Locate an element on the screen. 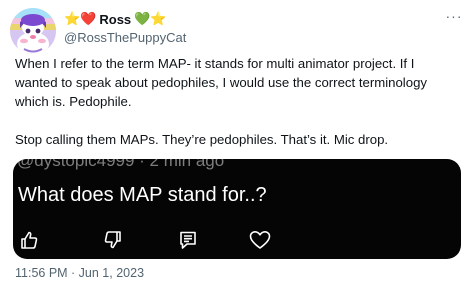 The width and height of the screenshot is (474, 295). media-question-text: What does MAP stand for..? is located at coordinates (142, 195).